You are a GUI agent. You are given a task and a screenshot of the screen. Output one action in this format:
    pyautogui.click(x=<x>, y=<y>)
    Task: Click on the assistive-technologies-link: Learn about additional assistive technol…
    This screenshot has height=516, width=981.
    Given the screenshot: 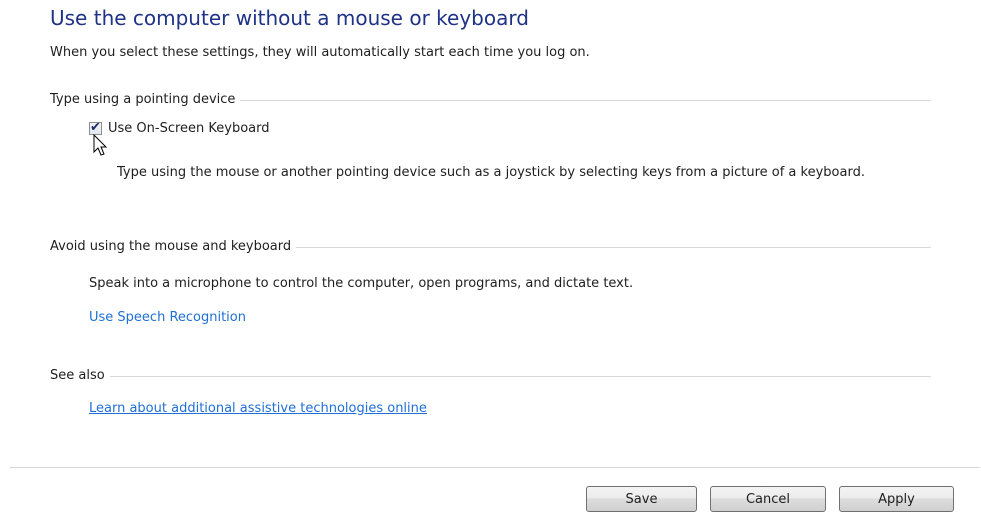 What is the action you would take?
    pyautogui.click(x=258, y=408)
    